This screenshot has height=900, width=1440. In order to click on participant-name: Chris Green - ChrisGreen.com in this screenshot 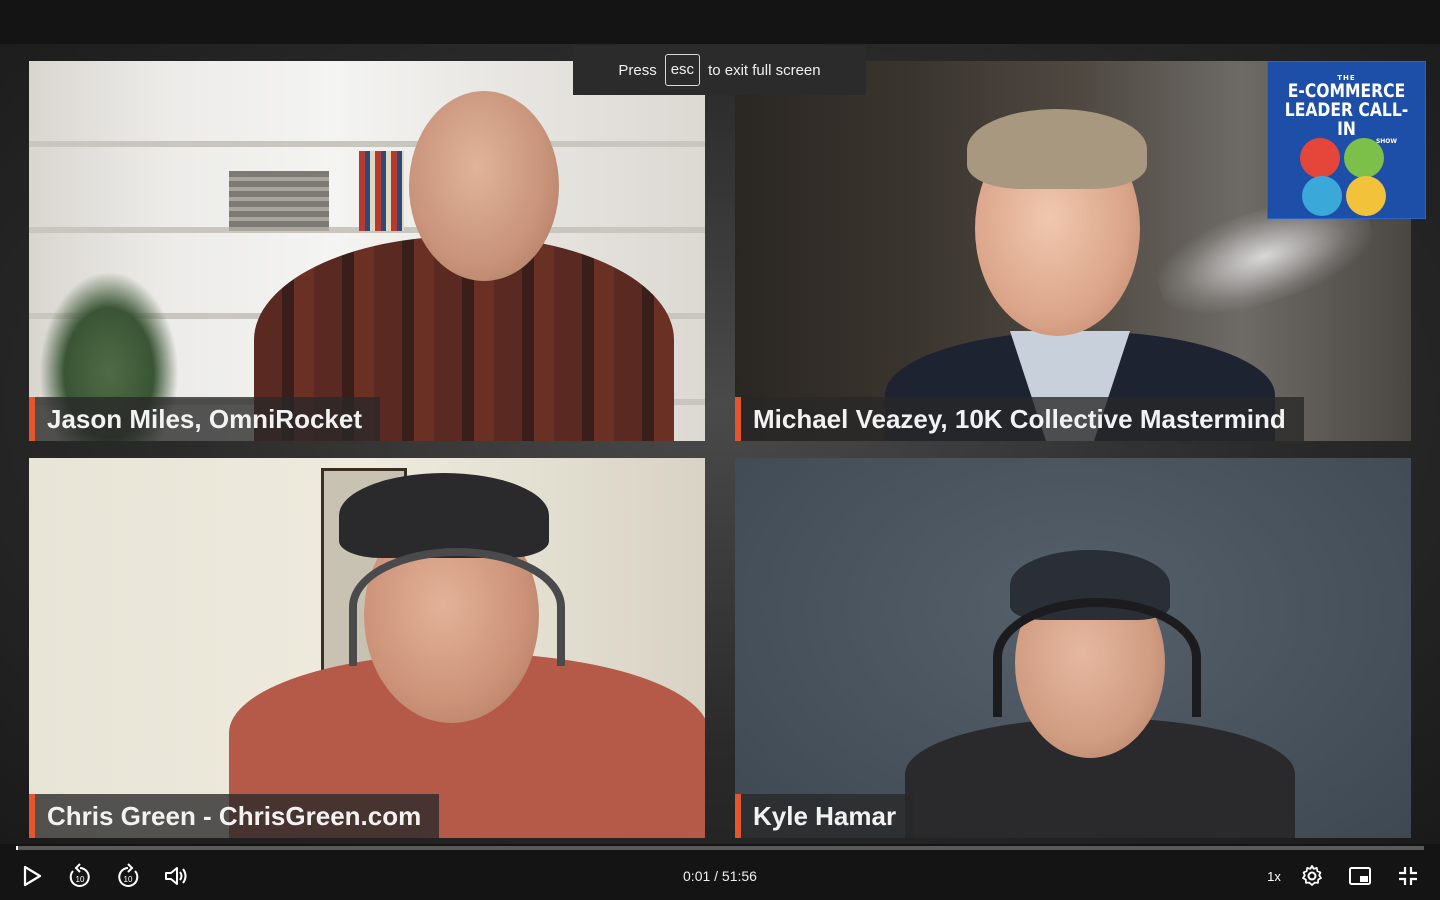, I will do `click(234, 816)`.